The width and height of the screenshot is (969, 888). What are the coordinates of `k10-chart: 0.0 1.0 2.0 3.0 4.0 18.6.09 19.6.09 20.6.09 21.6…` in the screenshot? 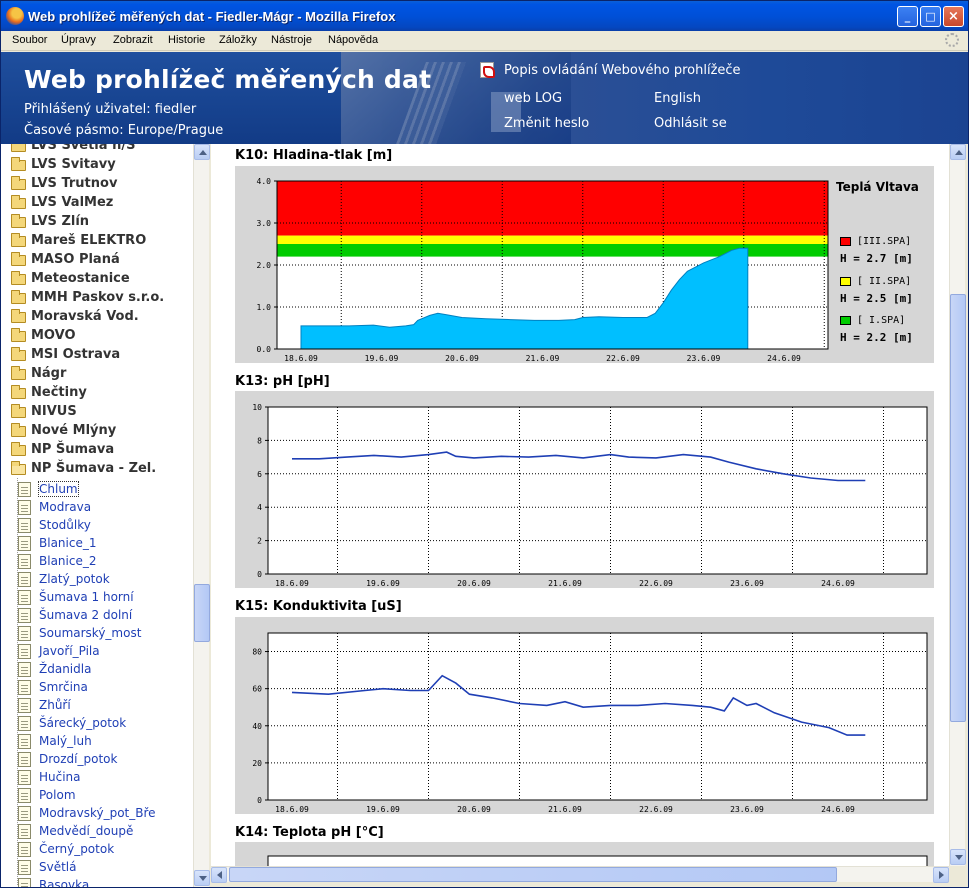 It's located at (543, 270).